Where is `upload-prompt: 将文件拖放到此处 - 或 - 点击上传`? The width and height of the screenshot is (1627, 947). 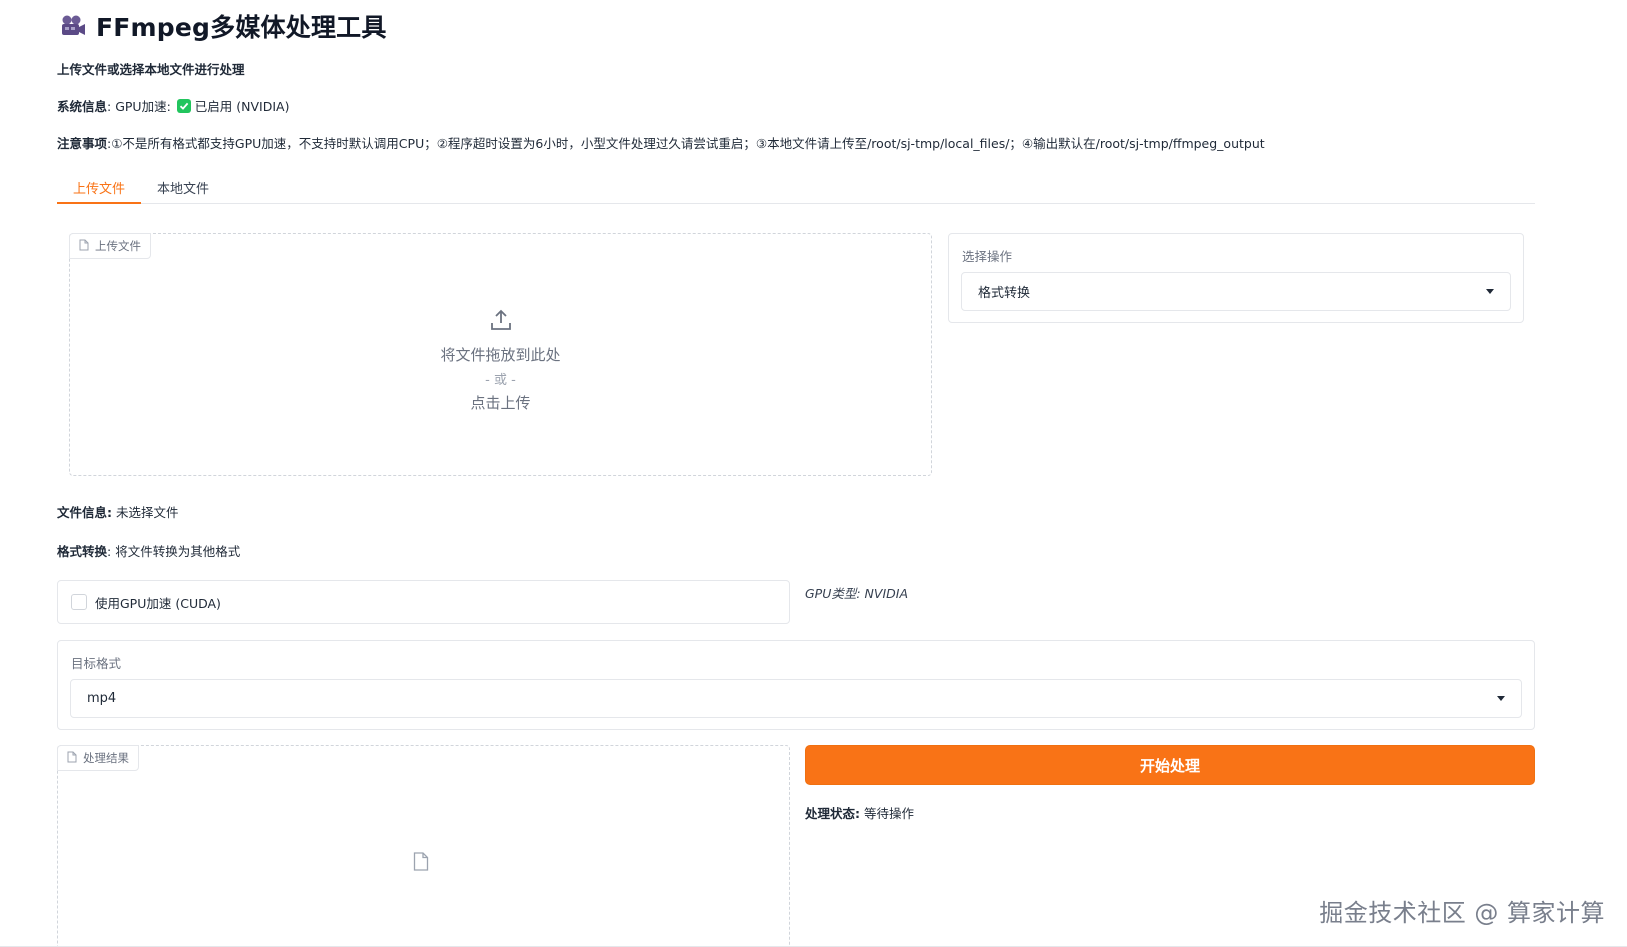
upload-prompt: 将文件拖放到此处 - 或 - 点击上传 is located at coordinates (500, 360).